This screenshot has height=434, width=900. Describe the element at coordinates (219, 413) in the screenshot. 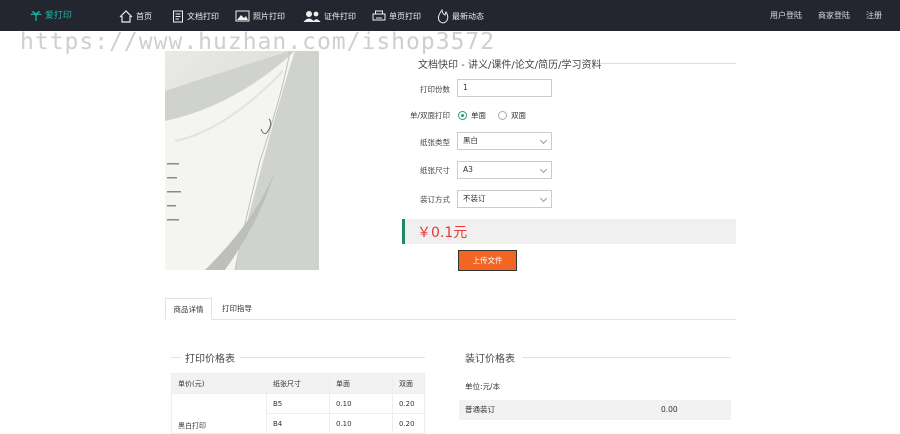

I see `row-group-label: 黑白打印` at that location.